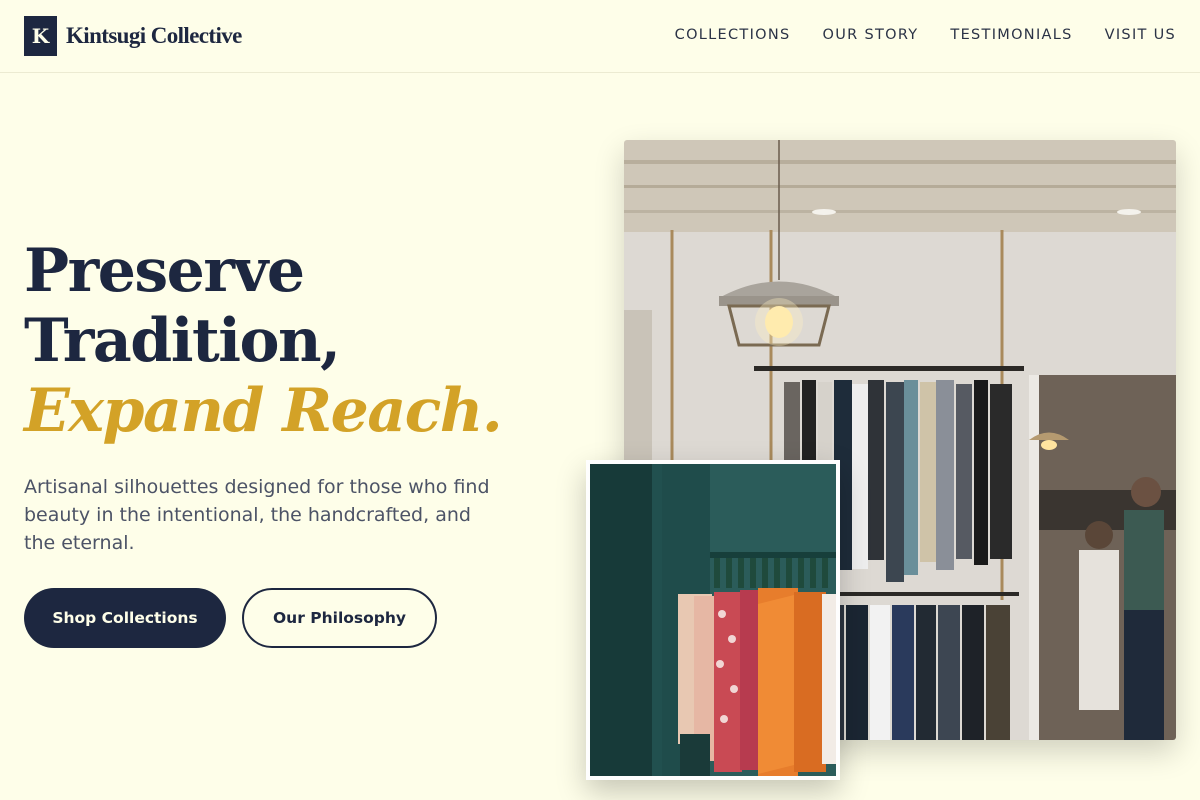 This screenshot has width=1200, height=800. Describe the element at coordinates (182, 341) in the screenshot. I see `headline-line-2: Tradition,` at that location.